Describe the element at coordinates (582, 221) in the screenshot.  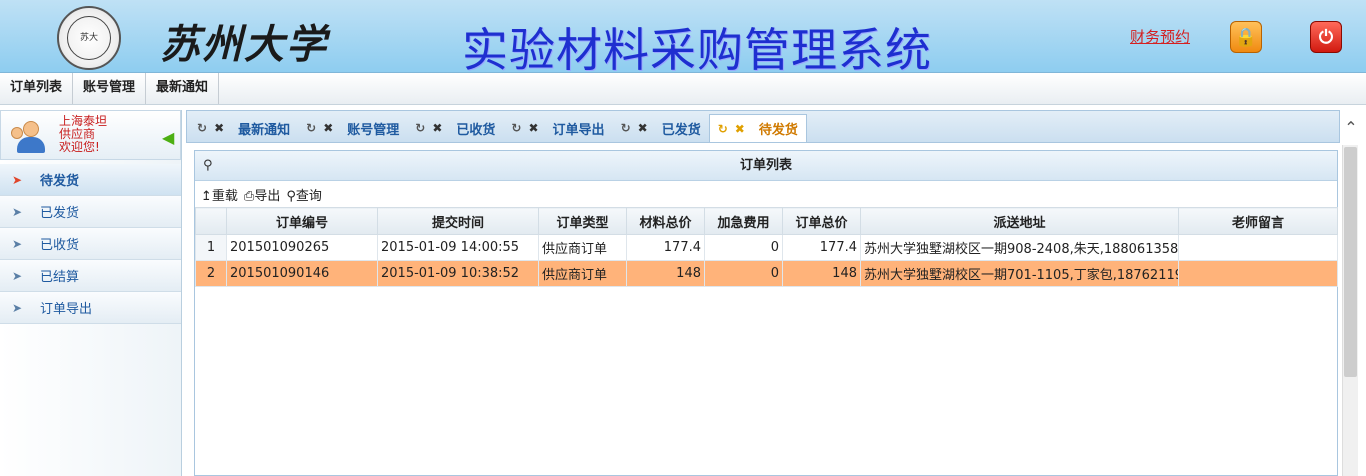
I see `column-header: 订单类型` at that location.